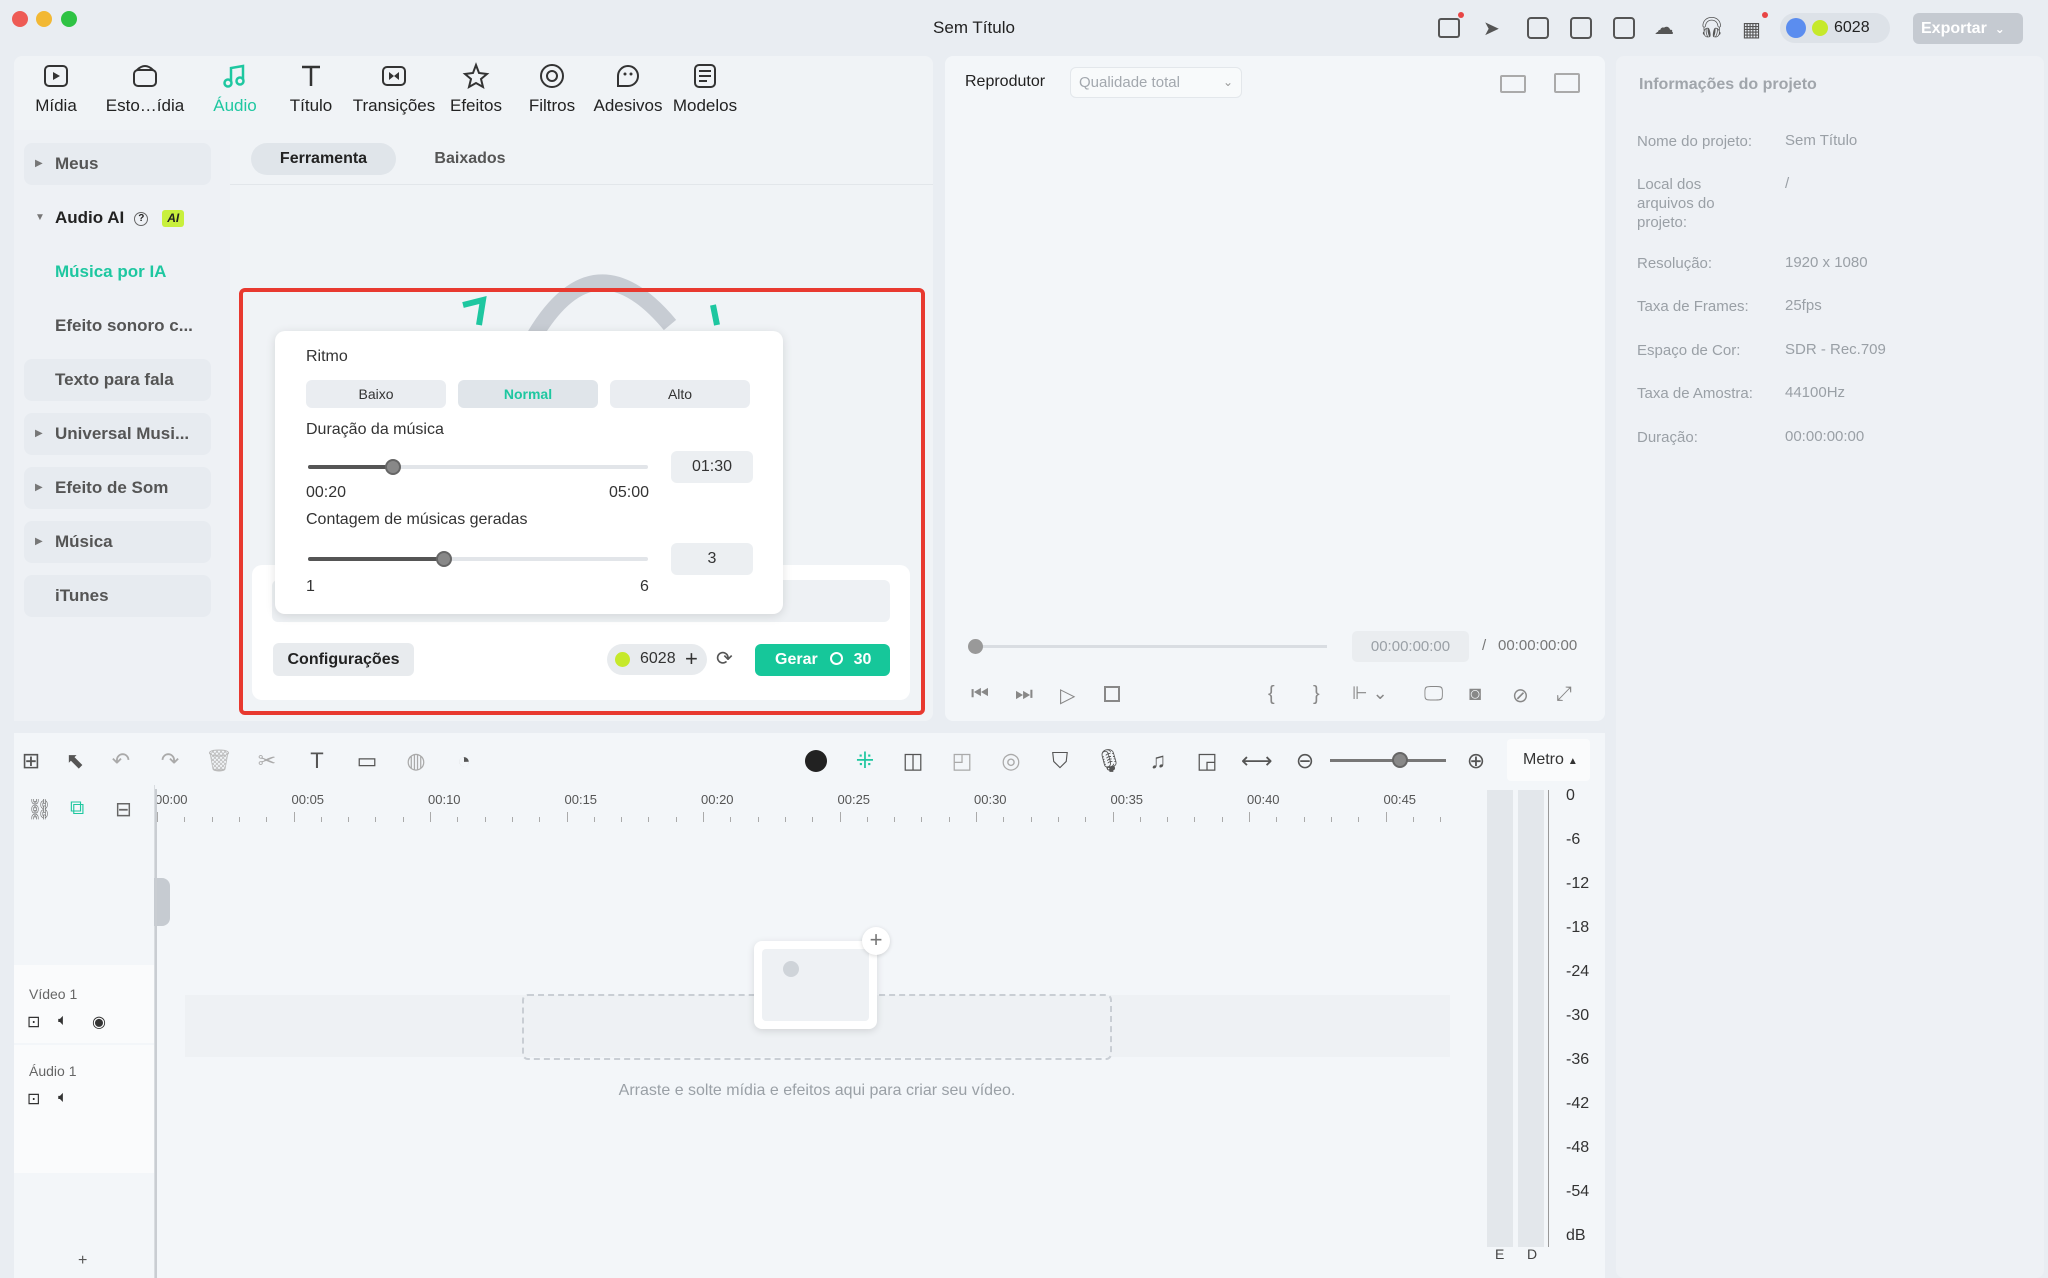 The width and height of the screenshot is (2048, 1278). I want to click on sidebar-item-texto-fala: Texto para fala, so click(117, 380).